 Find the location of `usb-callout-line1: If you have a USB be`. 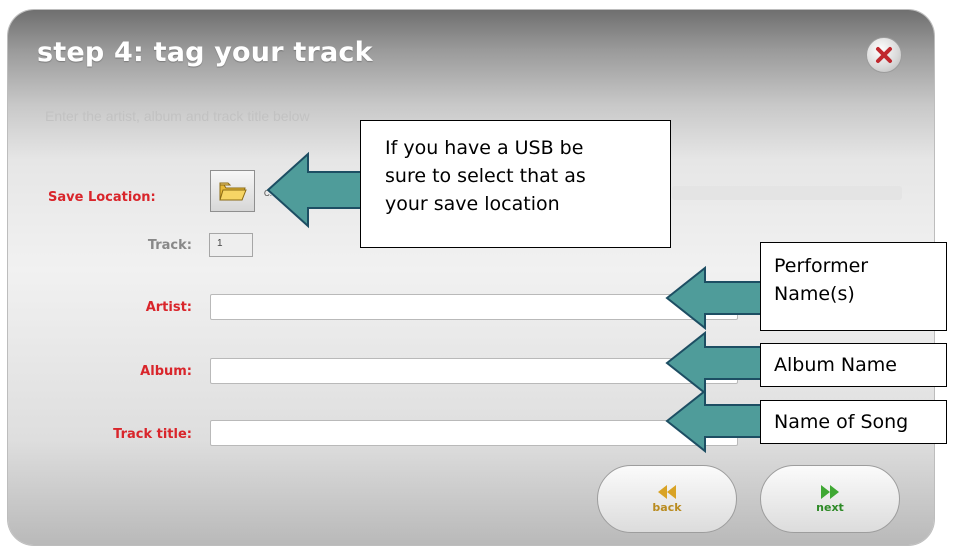

usb-callout-line1: If you have a USB be is located at coordinates (484, 148).